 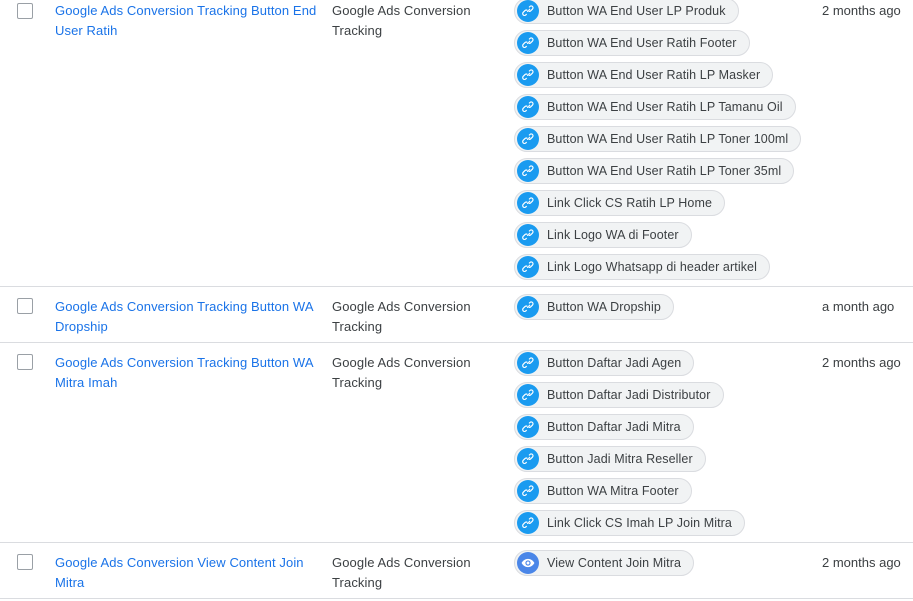 I want to click on trigger-chip: Button WA Dropship, so click(x=594, y=307).